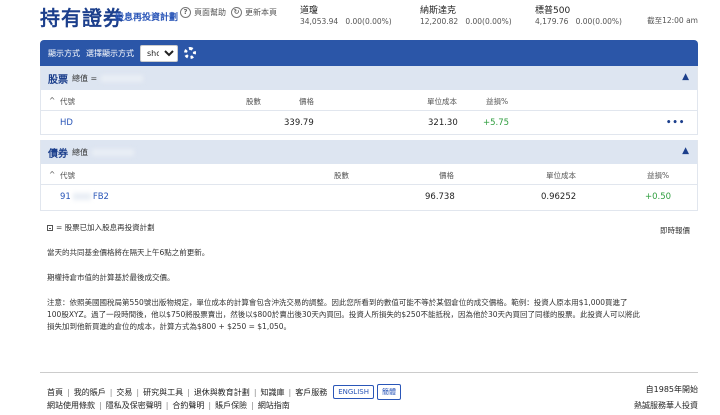 The image size is (720, 415). I want to click on display-mode-select: show, so click(159, 53).